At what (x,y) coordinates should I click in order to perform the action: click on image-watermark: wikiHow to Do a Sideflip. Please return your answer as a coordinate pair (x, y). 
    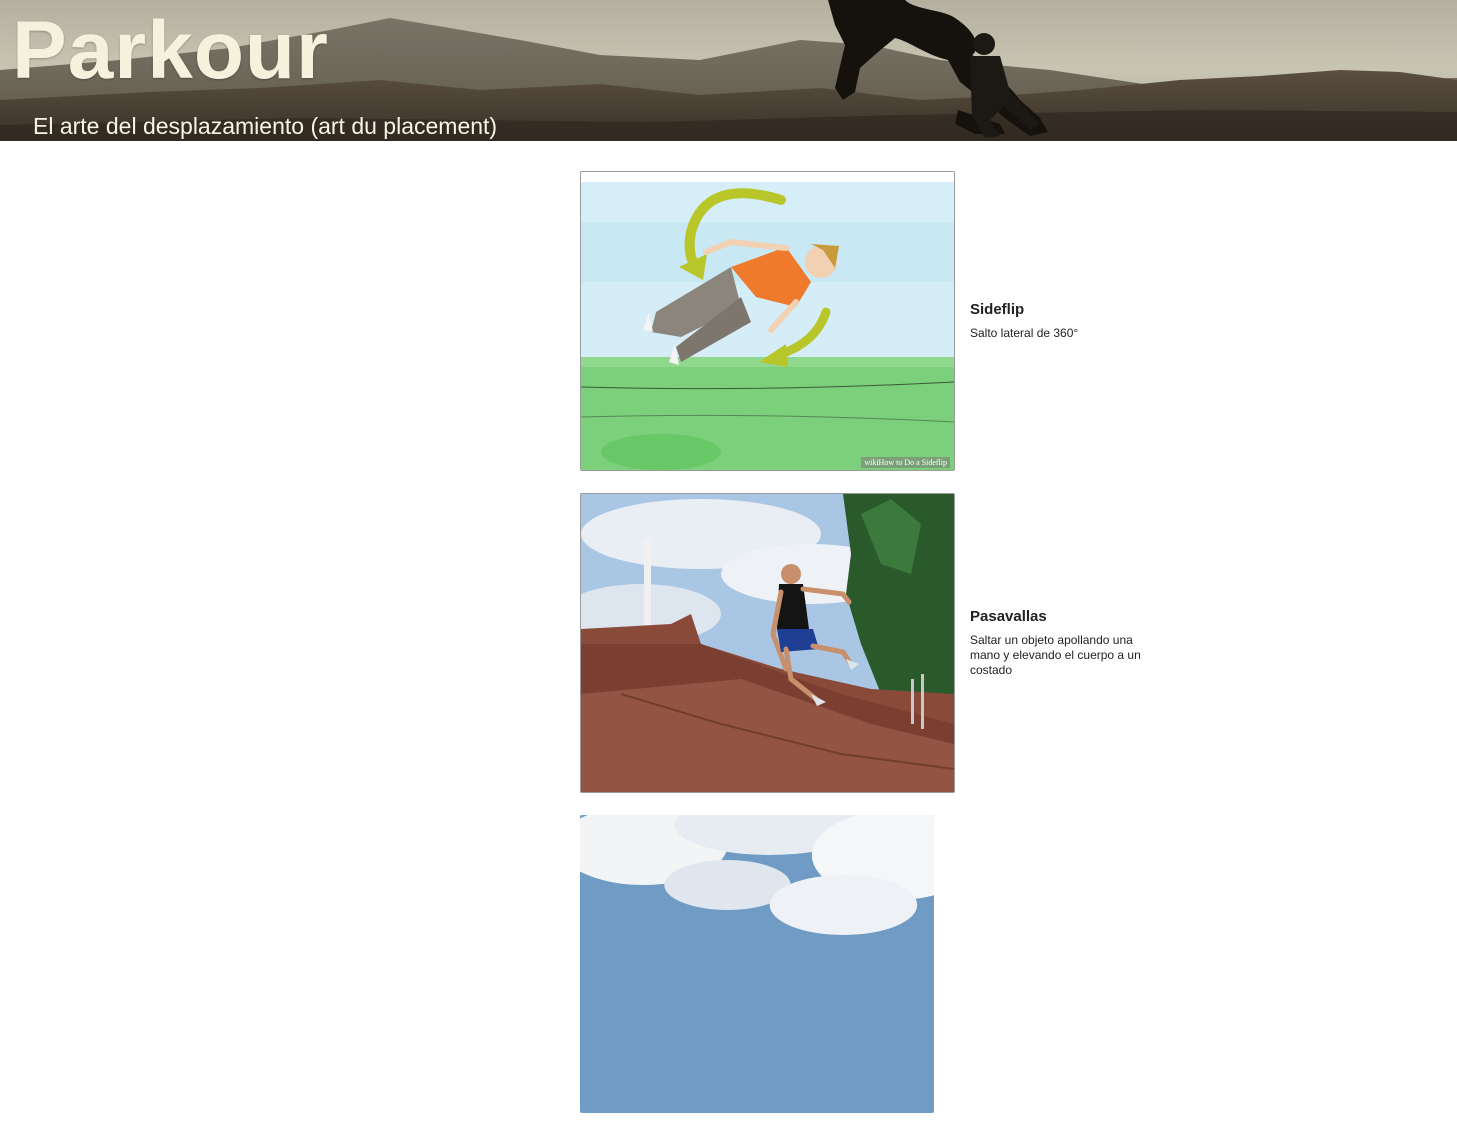
    Looking at the image, I should click on (905, 462).